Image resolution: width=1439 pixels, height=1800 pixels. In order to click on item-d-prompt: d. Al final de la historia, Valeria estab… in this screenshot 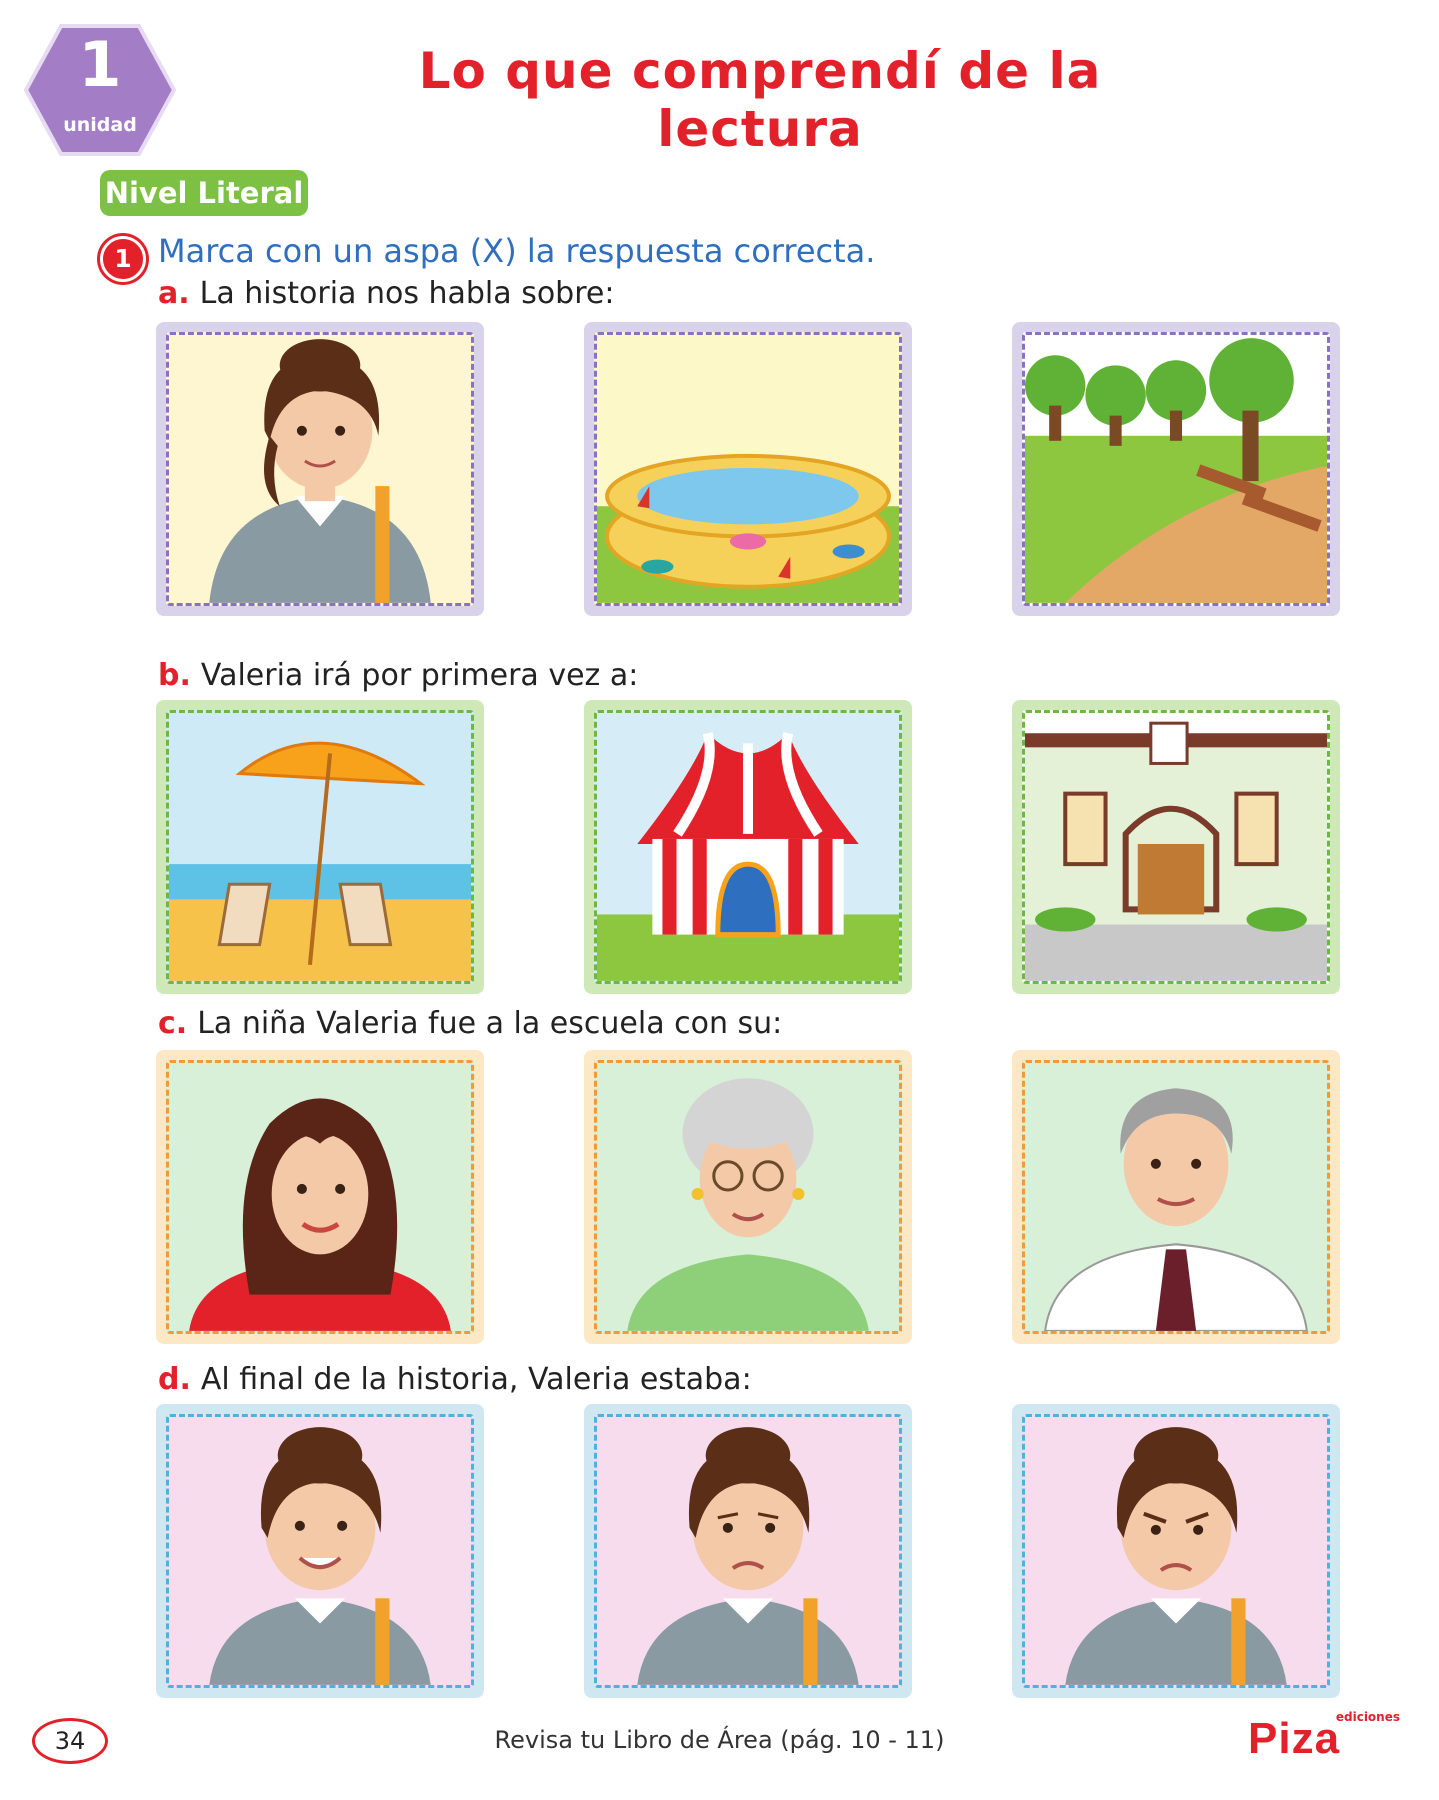, I will do `click(455, 1379)`.